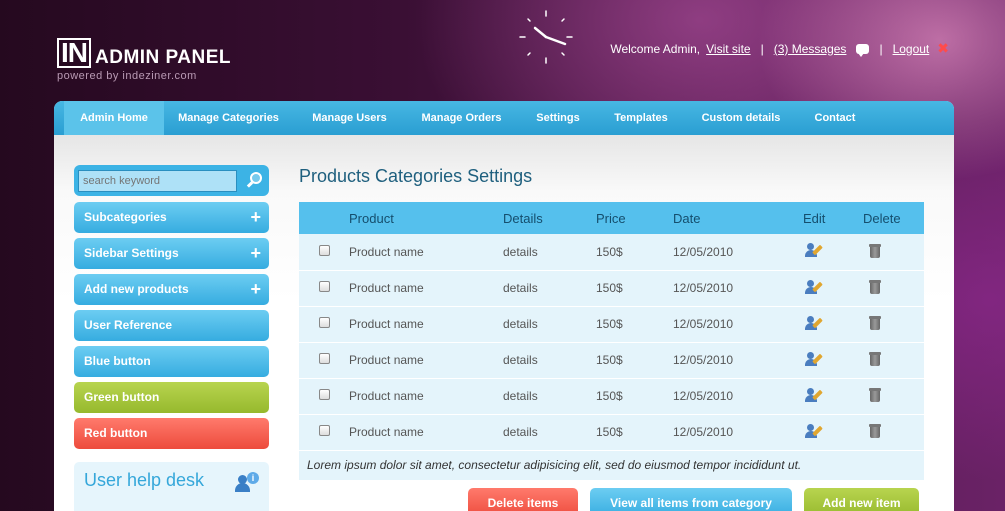 The height and width of the screenshot is (511, 1005). What do you see at coordinates (228, 118) in the screenshot?
I see `menu-item-manage-categories: Manage Categories` at bounding box center [228, 118].